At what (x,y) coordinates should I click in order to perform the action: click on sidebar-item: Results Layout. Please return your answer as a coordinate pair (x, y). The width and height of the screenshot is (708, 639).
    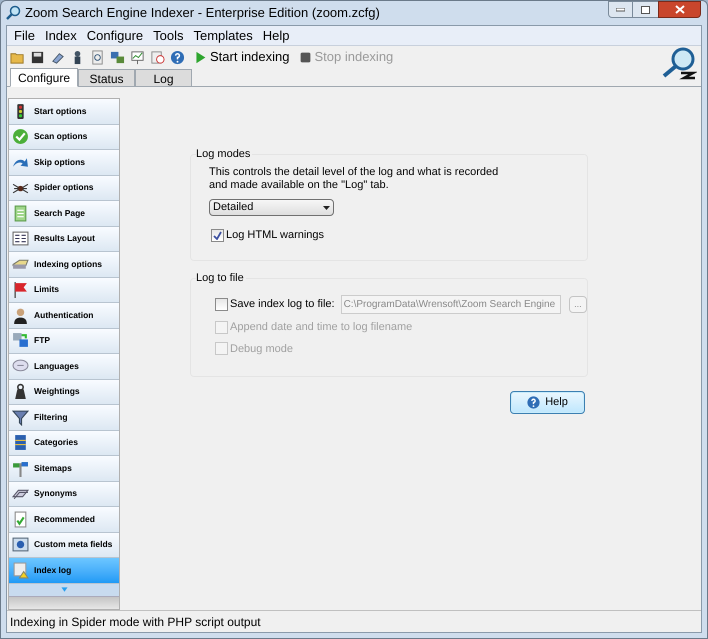
    Looking at the image, I should click on (64, 239).